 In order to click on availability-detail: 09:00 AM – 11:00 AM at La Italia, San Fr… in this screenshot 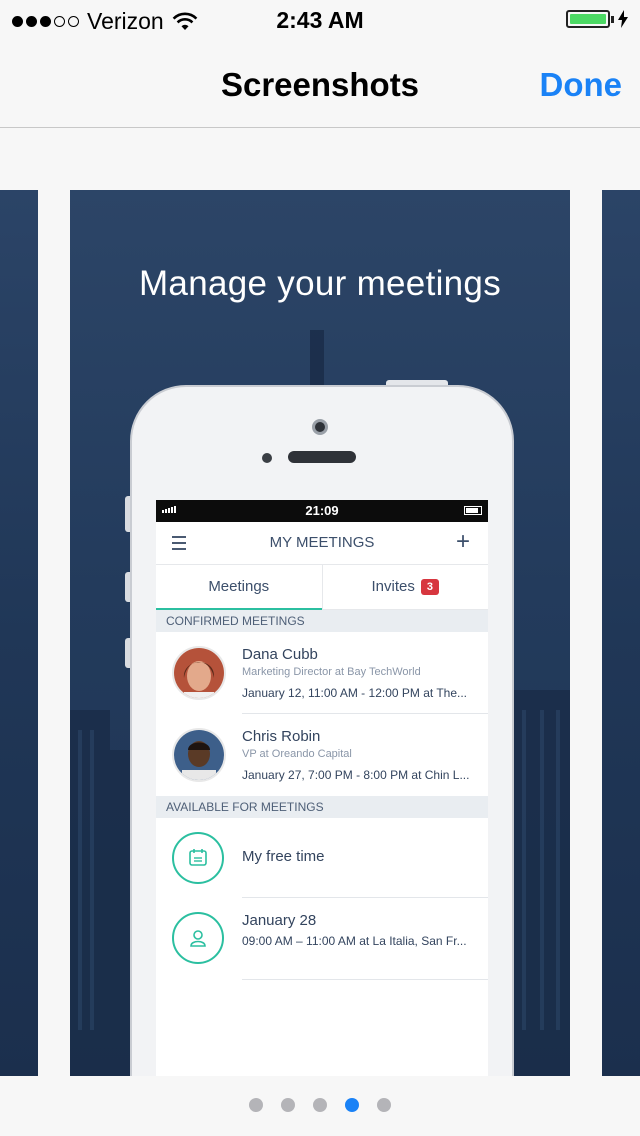, I will do `click(354, 941)`.